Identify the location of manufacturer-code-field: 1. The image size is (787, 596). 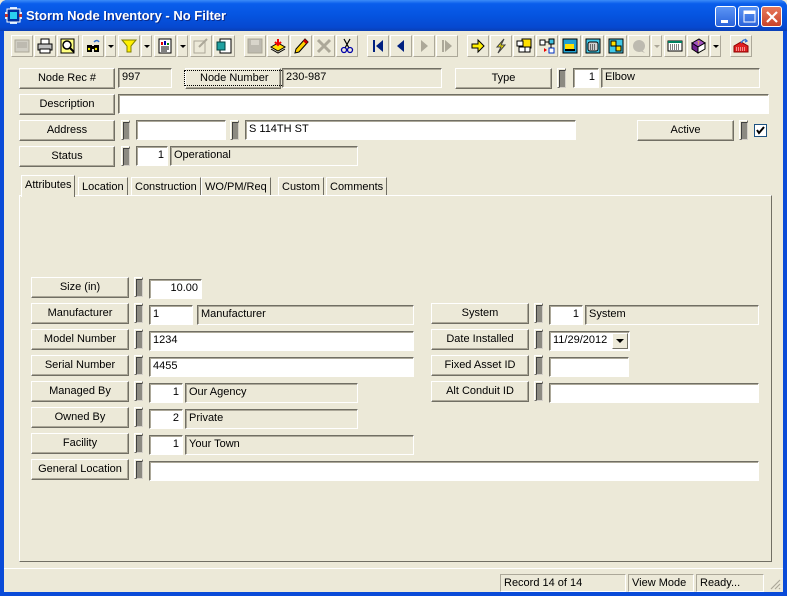
(171, 315).